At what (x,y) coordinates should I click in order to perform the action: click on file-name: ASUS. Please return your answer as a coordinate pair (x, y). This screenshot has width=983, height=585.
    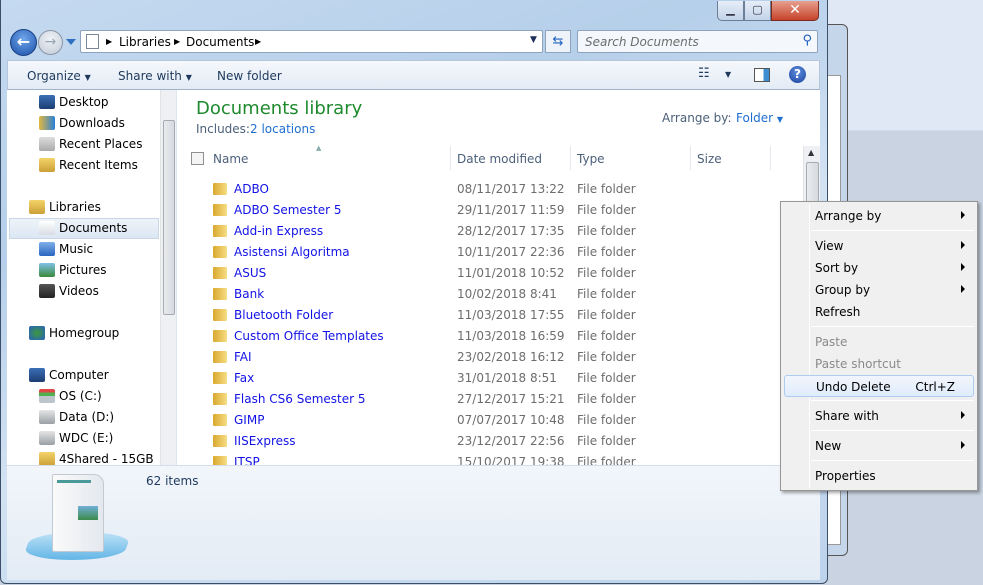
    Looking at the image, I should click on (250, 273).